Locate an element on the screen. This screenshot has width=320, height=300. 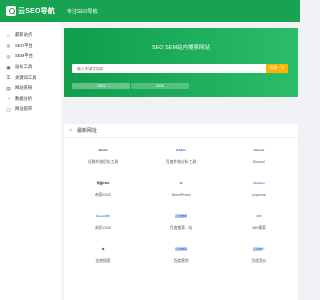
sidebar-item-label: 站长工具 is located at coordinates (24, 67).